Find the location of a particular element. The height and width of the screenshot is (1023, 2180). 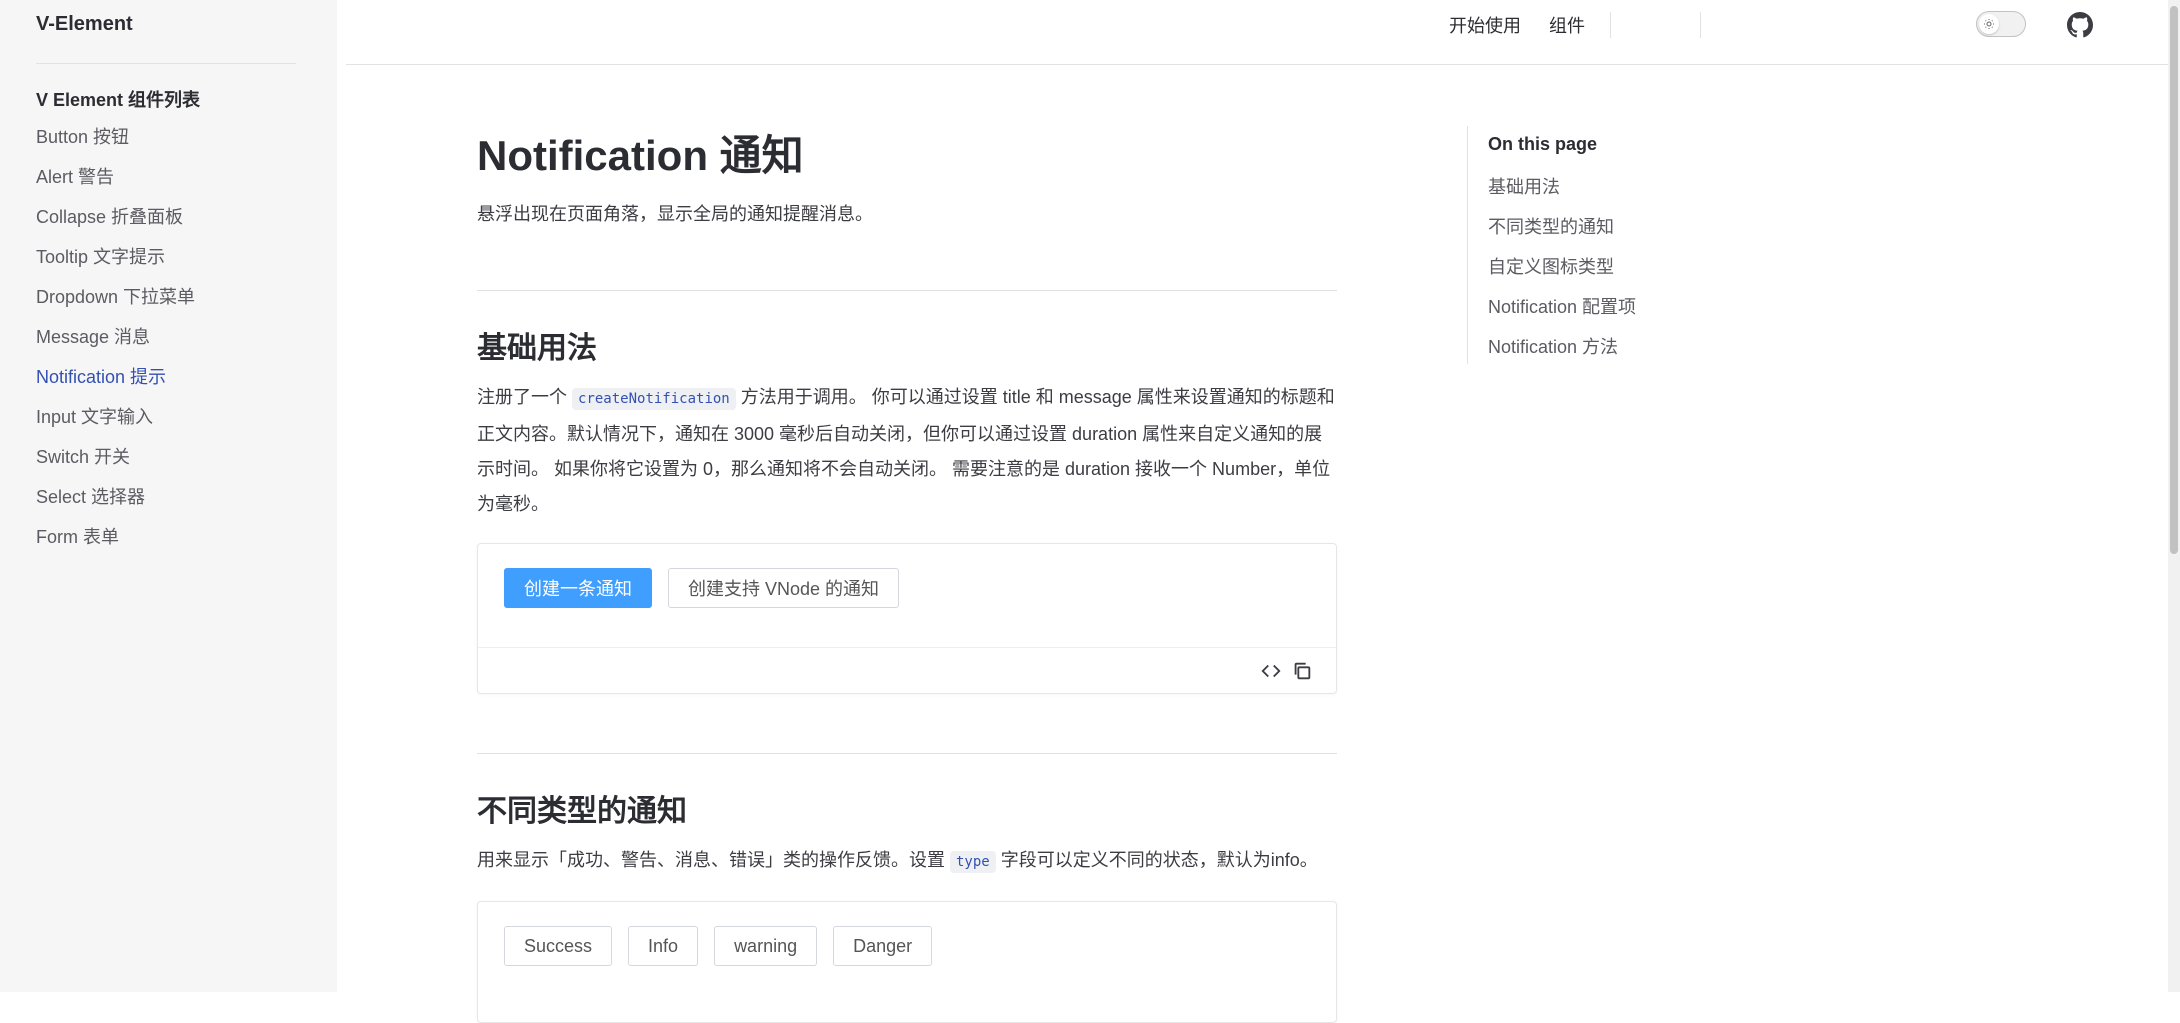

inline-code: createNotification is located at coordinates (654, 399).